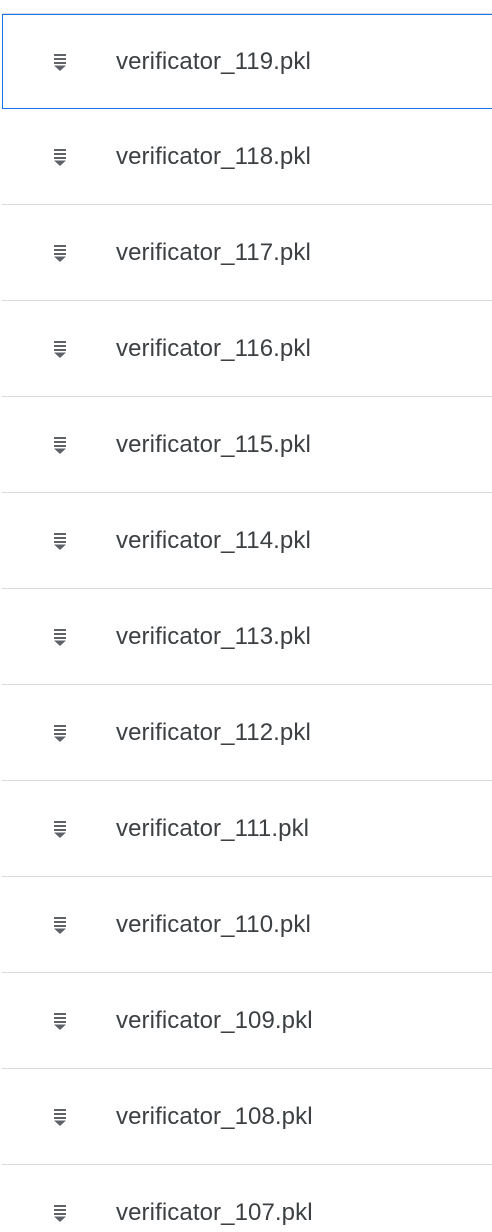 The image size is (492, 1232). Describe the element at coordinates (213, 156) in the screenshot. I see `file-name: verificator_118.pkl` at that location.